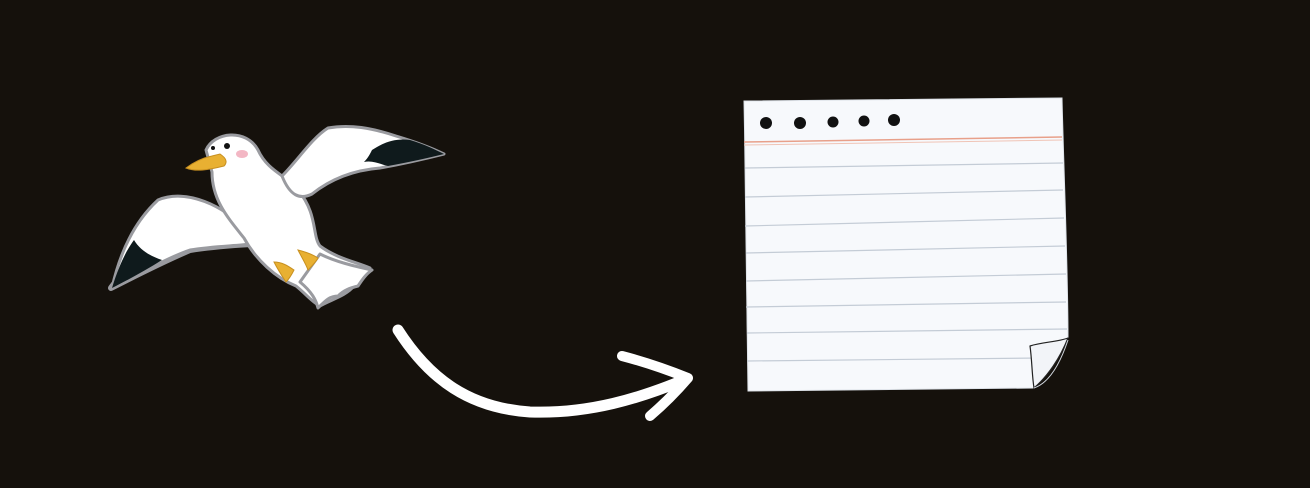 This screenshot has height=488, width=1310. Describe the element at coordinates (277, 217) in the screenshot. I see `seagull-icon` at that location.